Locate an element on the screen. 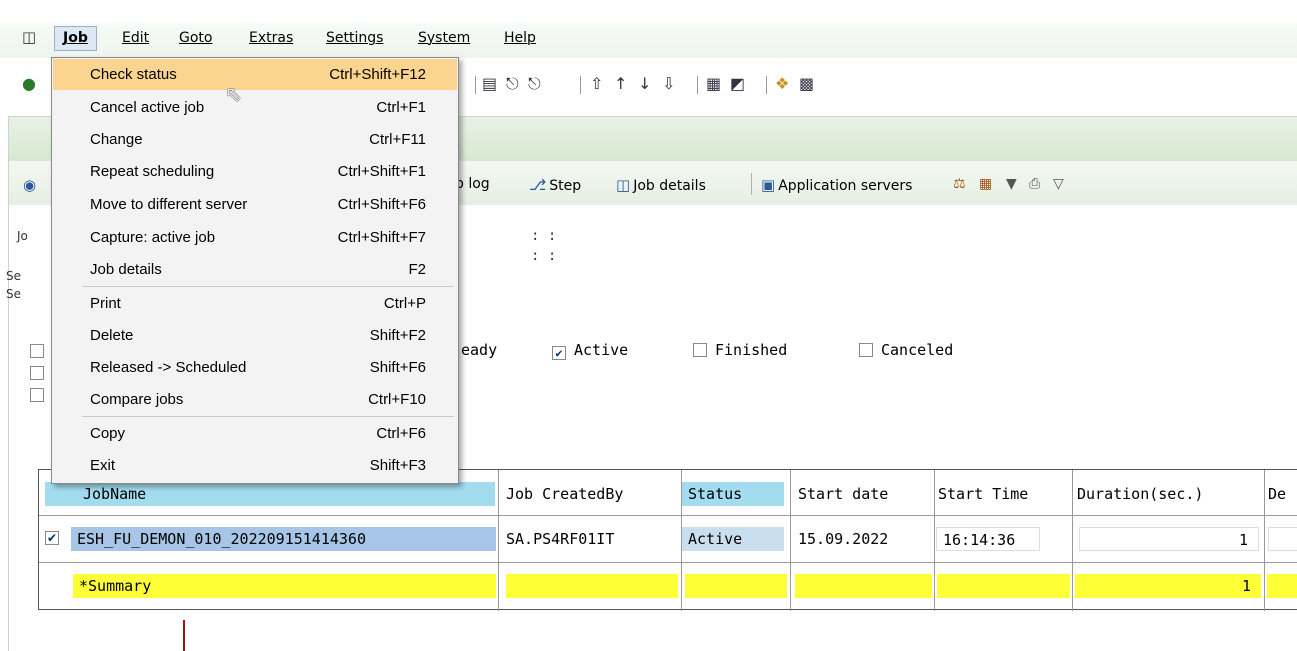 The image size is (1297, 651). customize-layout-icon: ▩ is located at coordinates (806, 84).